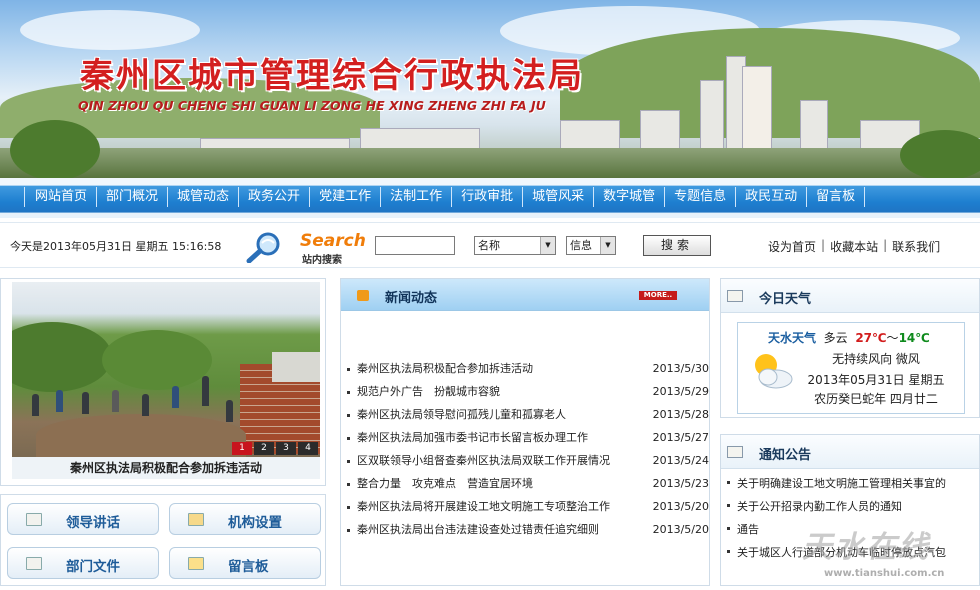 The image size is (980, 590). I want to click on search-button: 搜索, so click(677, 245).